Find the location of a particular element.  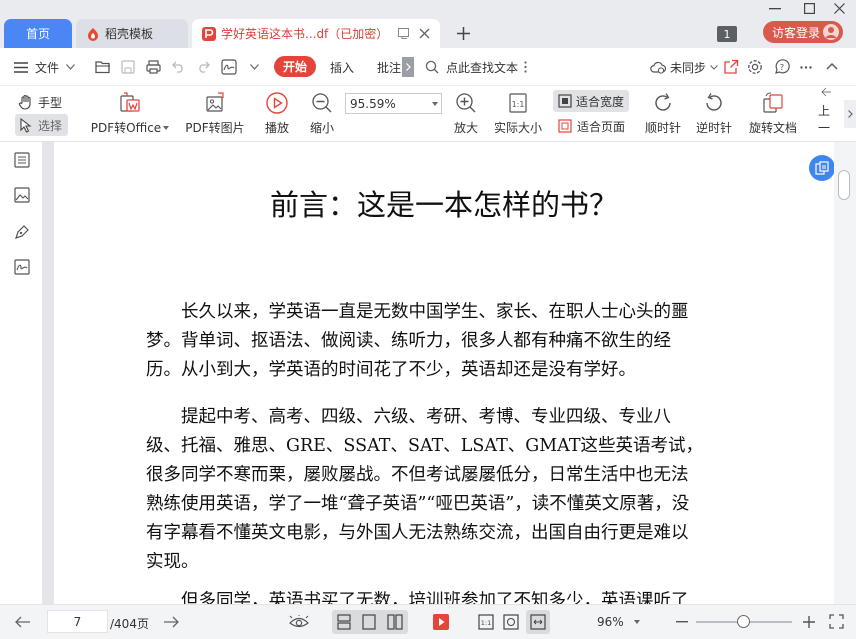

find-text: 点此查找文本 is located at coordinates (476, 67).